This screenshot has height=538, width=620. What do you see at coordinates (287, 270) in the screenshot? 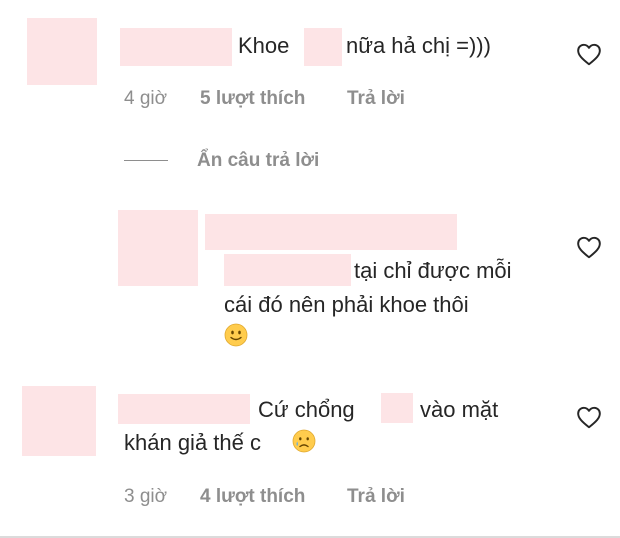
I see `redacted-mention` at bounding box center [287, 270].